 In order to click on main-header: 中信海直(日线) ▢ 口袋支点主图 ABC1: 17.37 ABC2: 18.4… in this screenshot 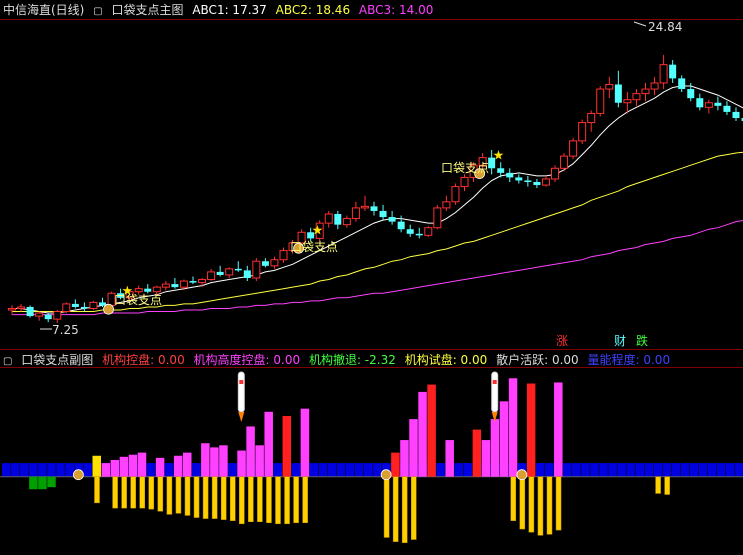, I will do `click(220, 11)`.